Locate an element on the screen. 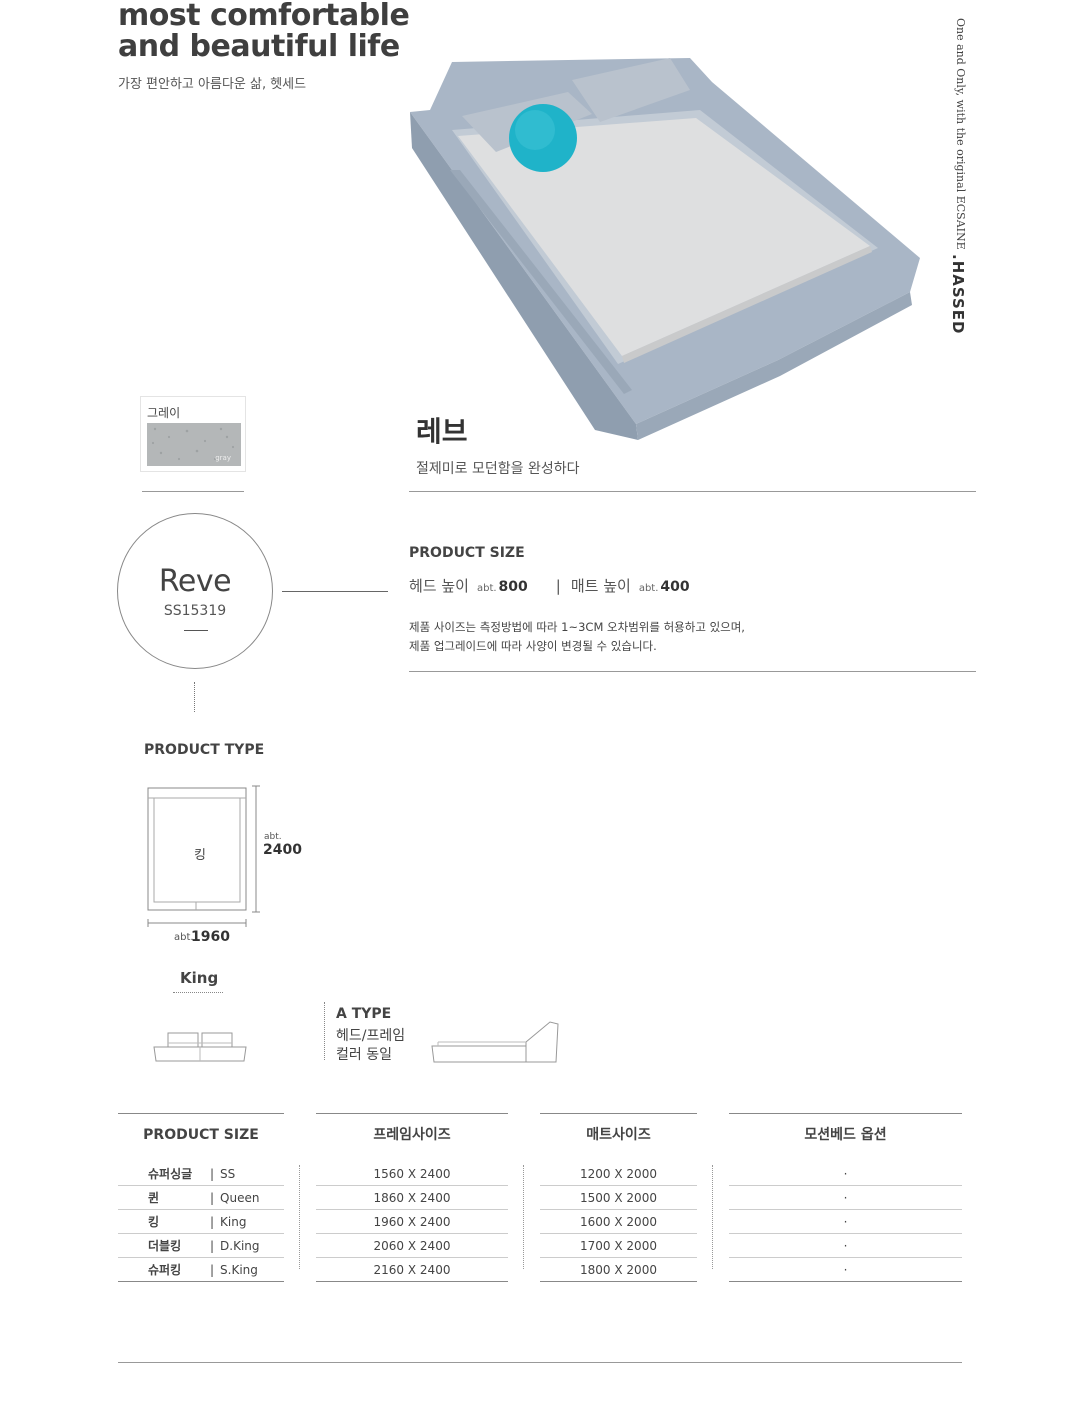  head-height-value: 800 is located at coordinates (513, 587).